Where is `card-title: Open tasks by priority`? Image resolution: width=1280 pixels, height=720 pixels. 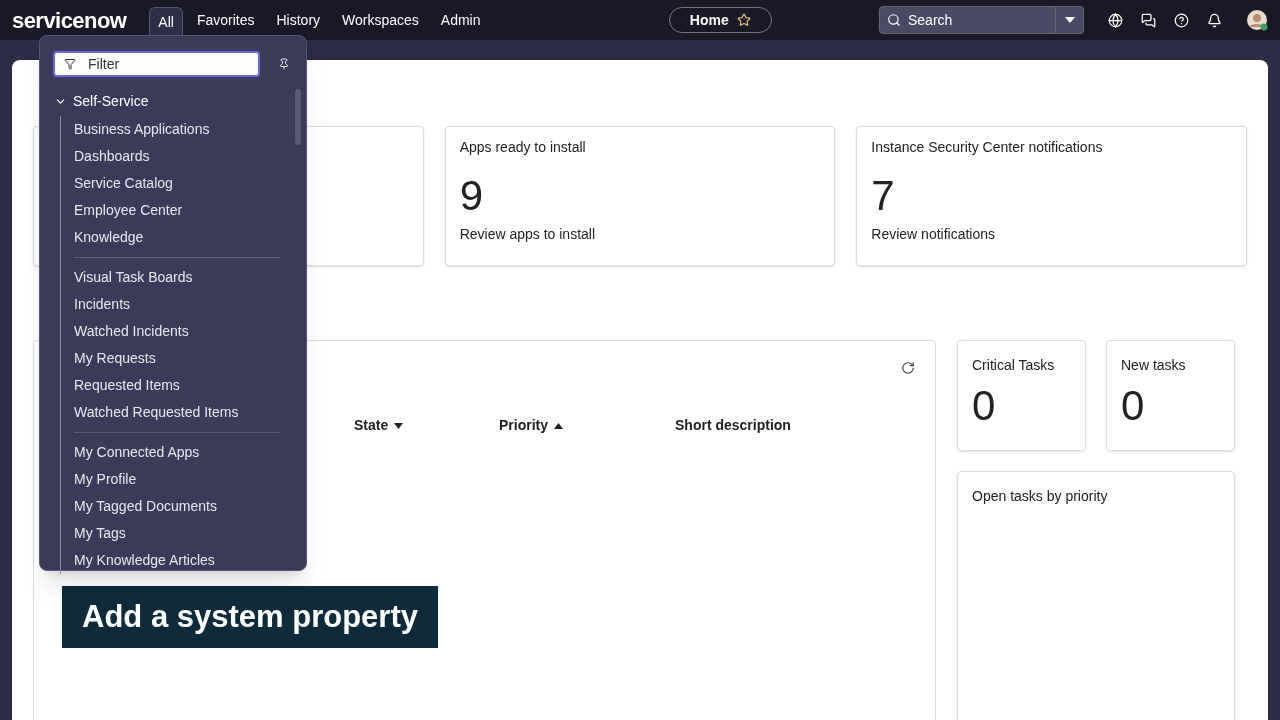 card-title: Open tasks by priority is located at coordinates (1040, 496).